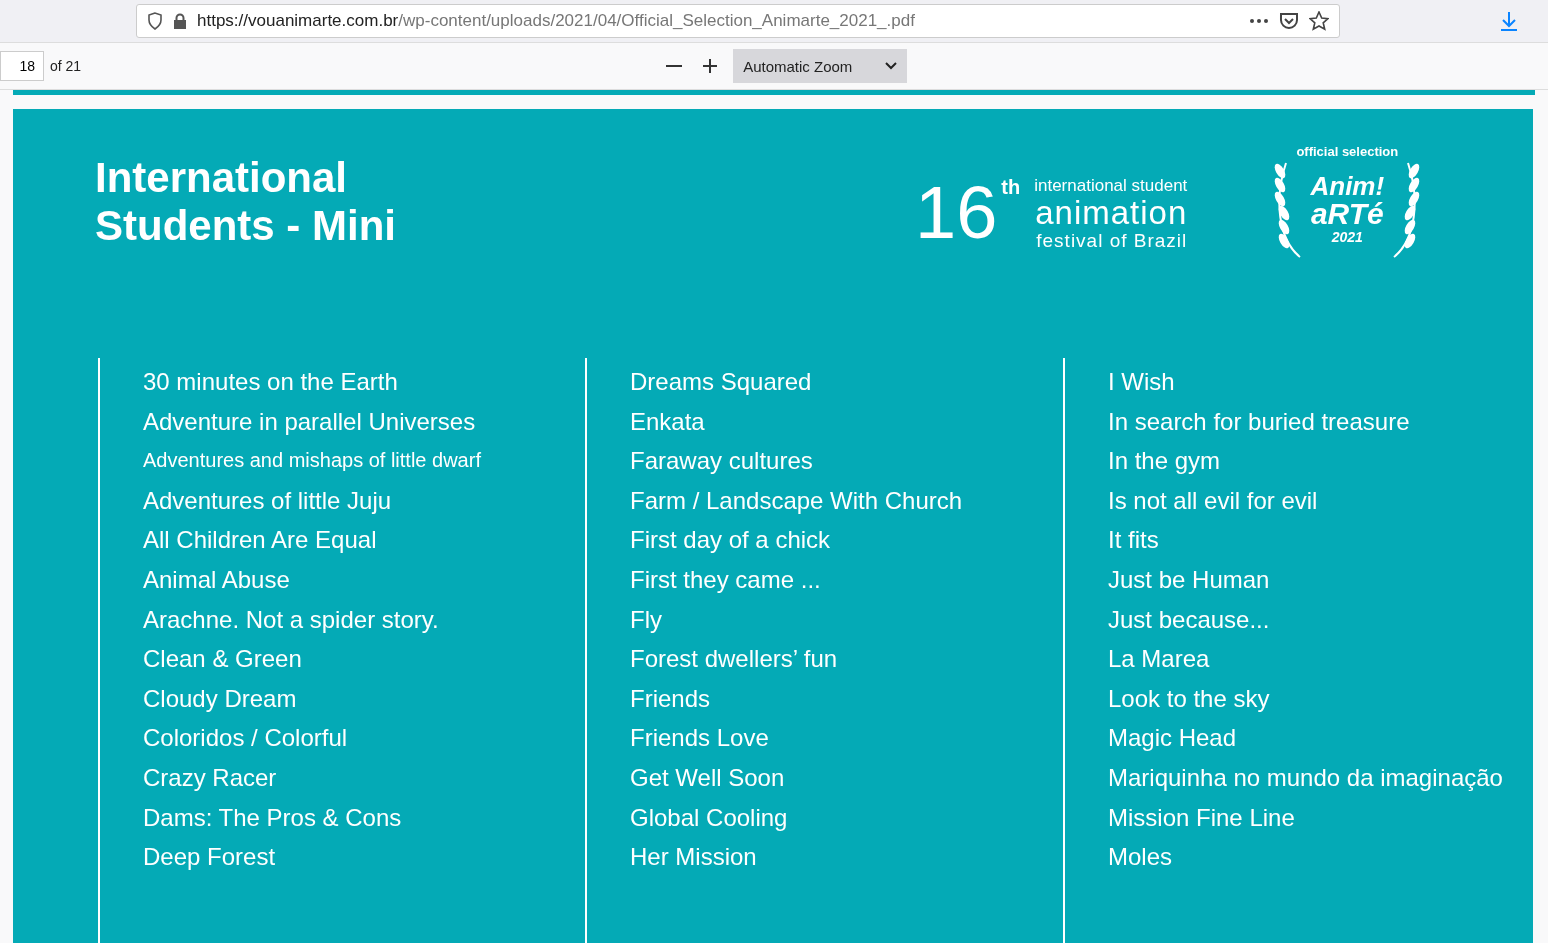  I want to click on film-title: First day of a chick, so click(731, 540).